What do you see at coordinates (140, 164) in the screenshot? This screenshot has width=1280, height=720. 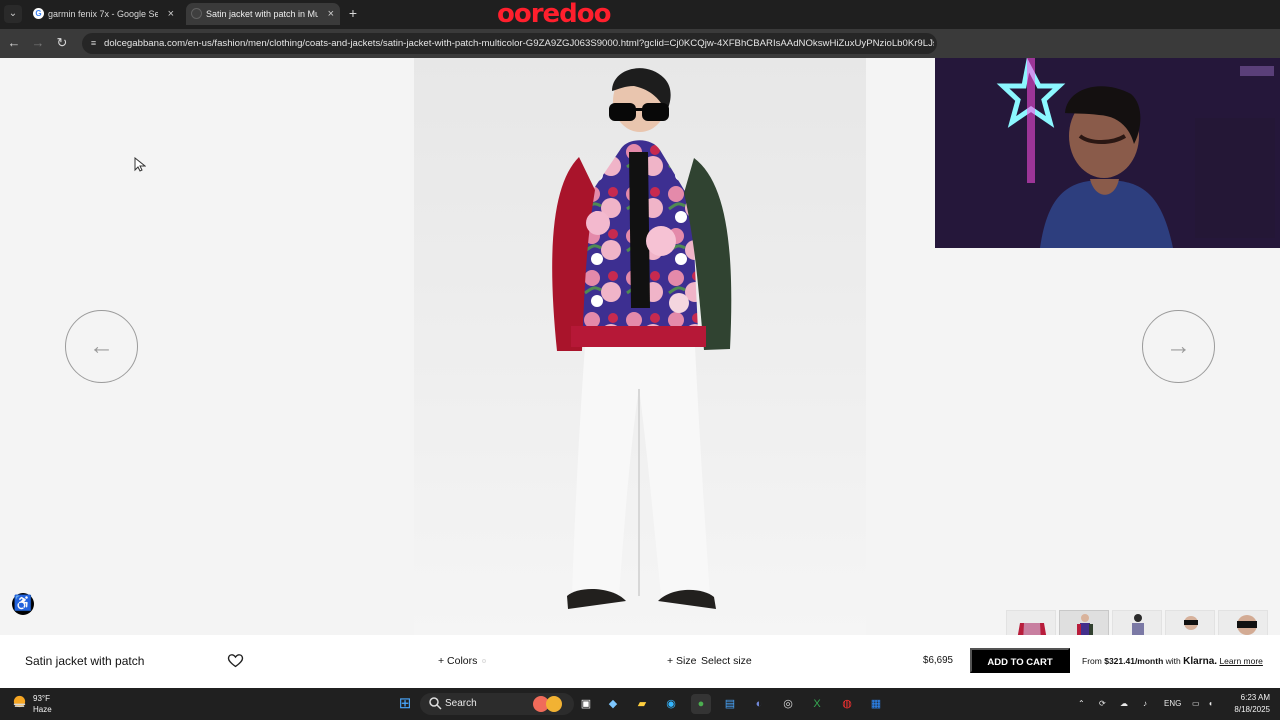 I see `mouse-pointer-icon` at bounding box center [140, 164].